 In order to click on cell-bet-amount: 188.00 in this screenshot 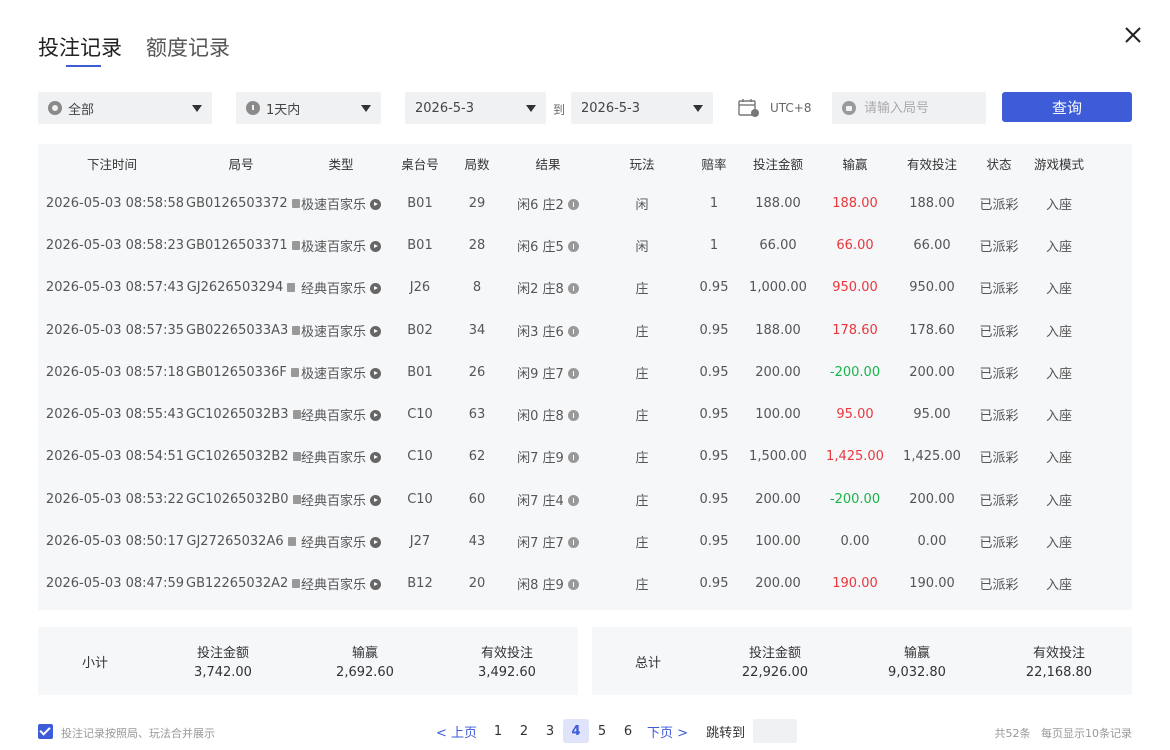, I will do `click(778, 203)`.